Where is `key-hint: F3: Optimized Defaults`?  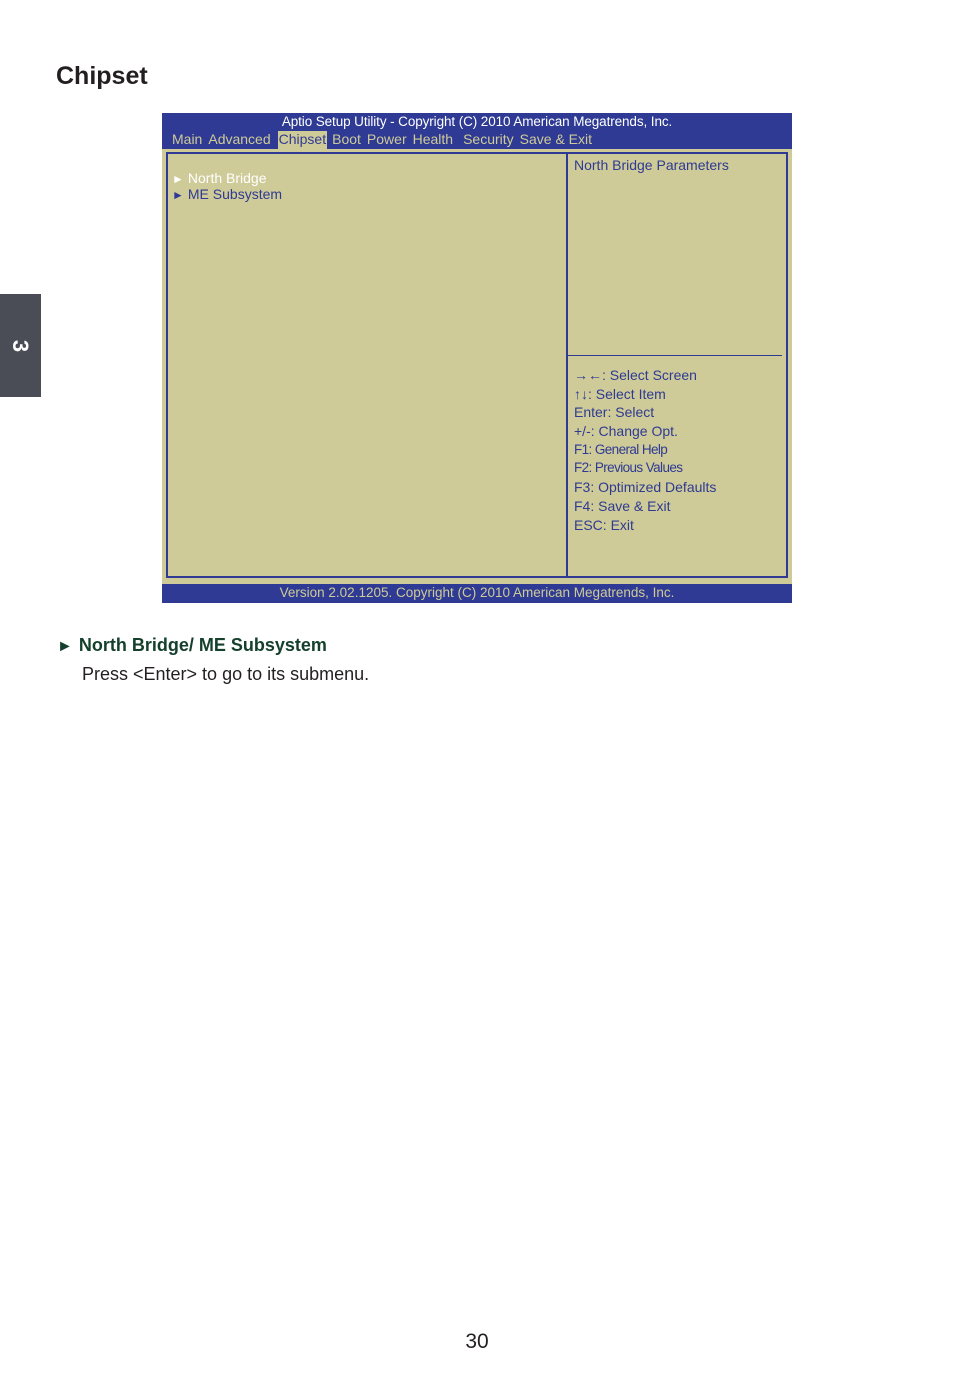
key-hint: F3: Optimized Defaults is located at coordinates (645, 487).